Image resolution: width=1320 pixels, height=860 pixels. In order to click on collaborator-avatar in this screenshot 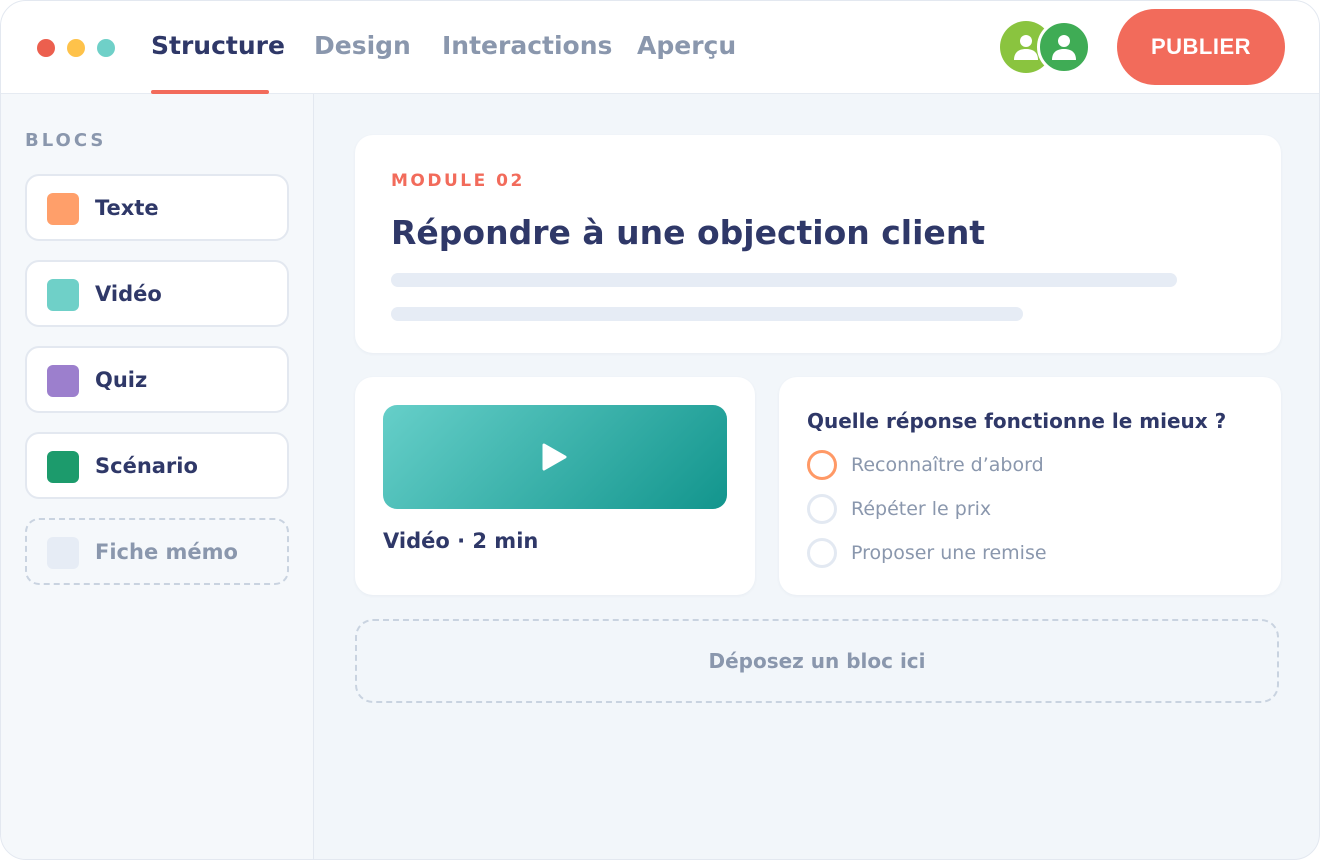, I will do `click(1064, 47)`.